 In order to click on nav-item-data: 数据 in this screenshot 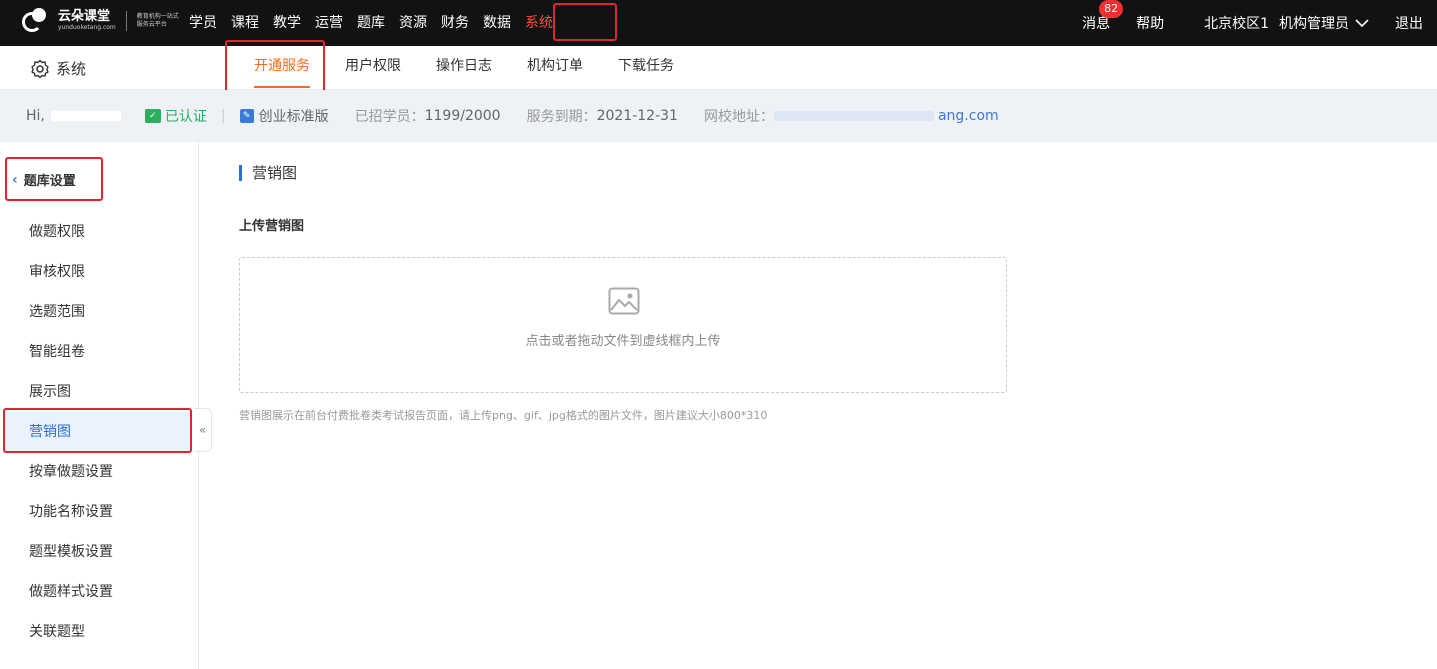, I will do `click(497, 23)`.